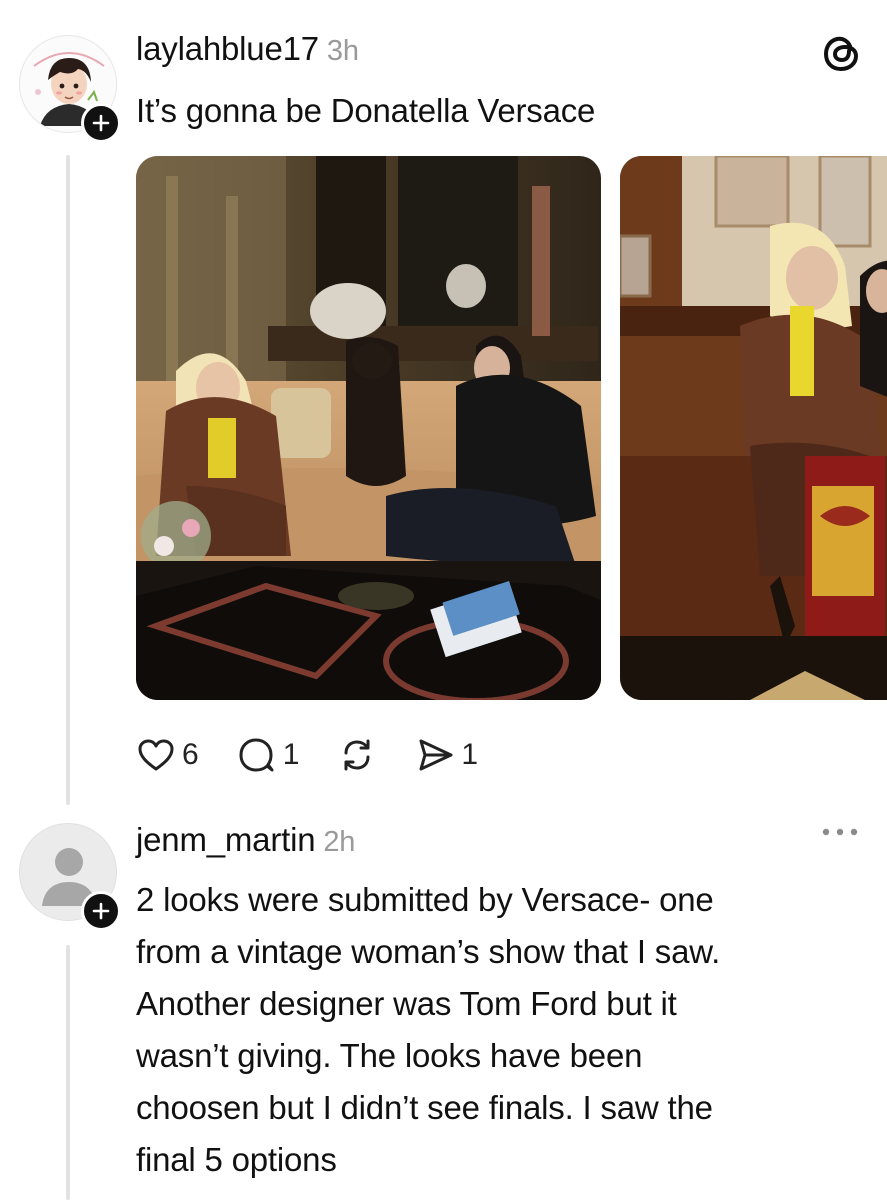 Image resolution: width=887 pixels, height=1200 pixels. I want to click on username: jenm_martin, so click(226, 839).